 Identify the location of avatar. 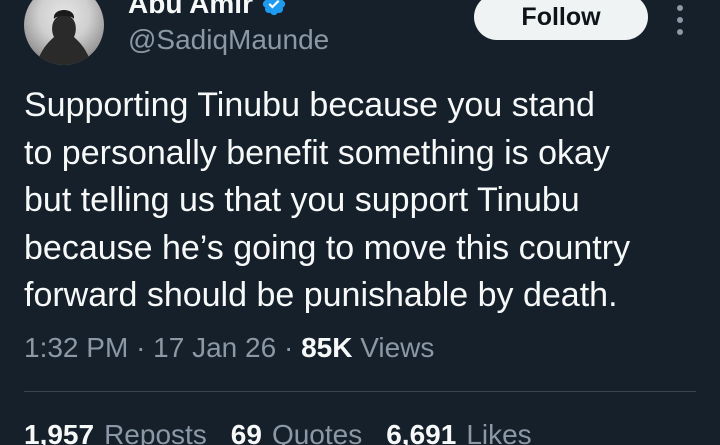
(64, 32).